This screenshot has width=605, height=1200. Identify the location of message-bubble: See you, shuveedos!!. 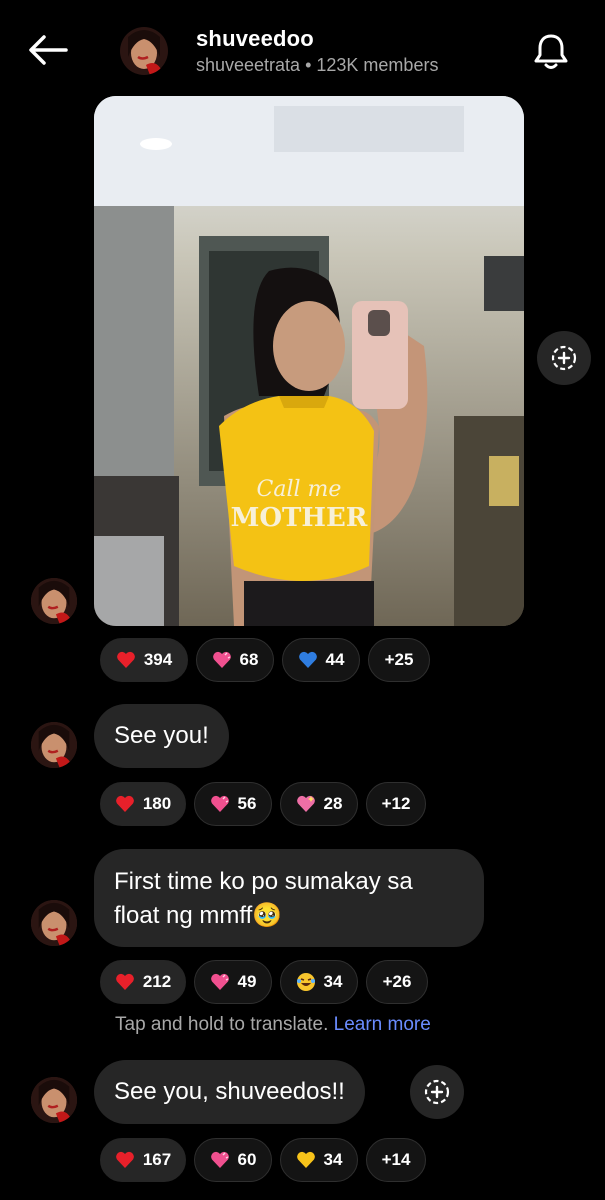
(229, 1092).